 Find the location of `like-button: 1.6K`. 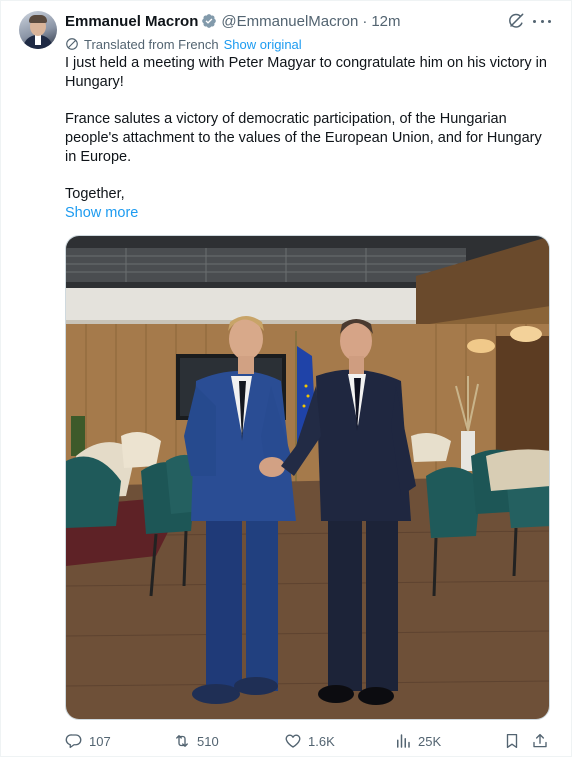

like-button: 1.6K is located at coordinates (309, 741).